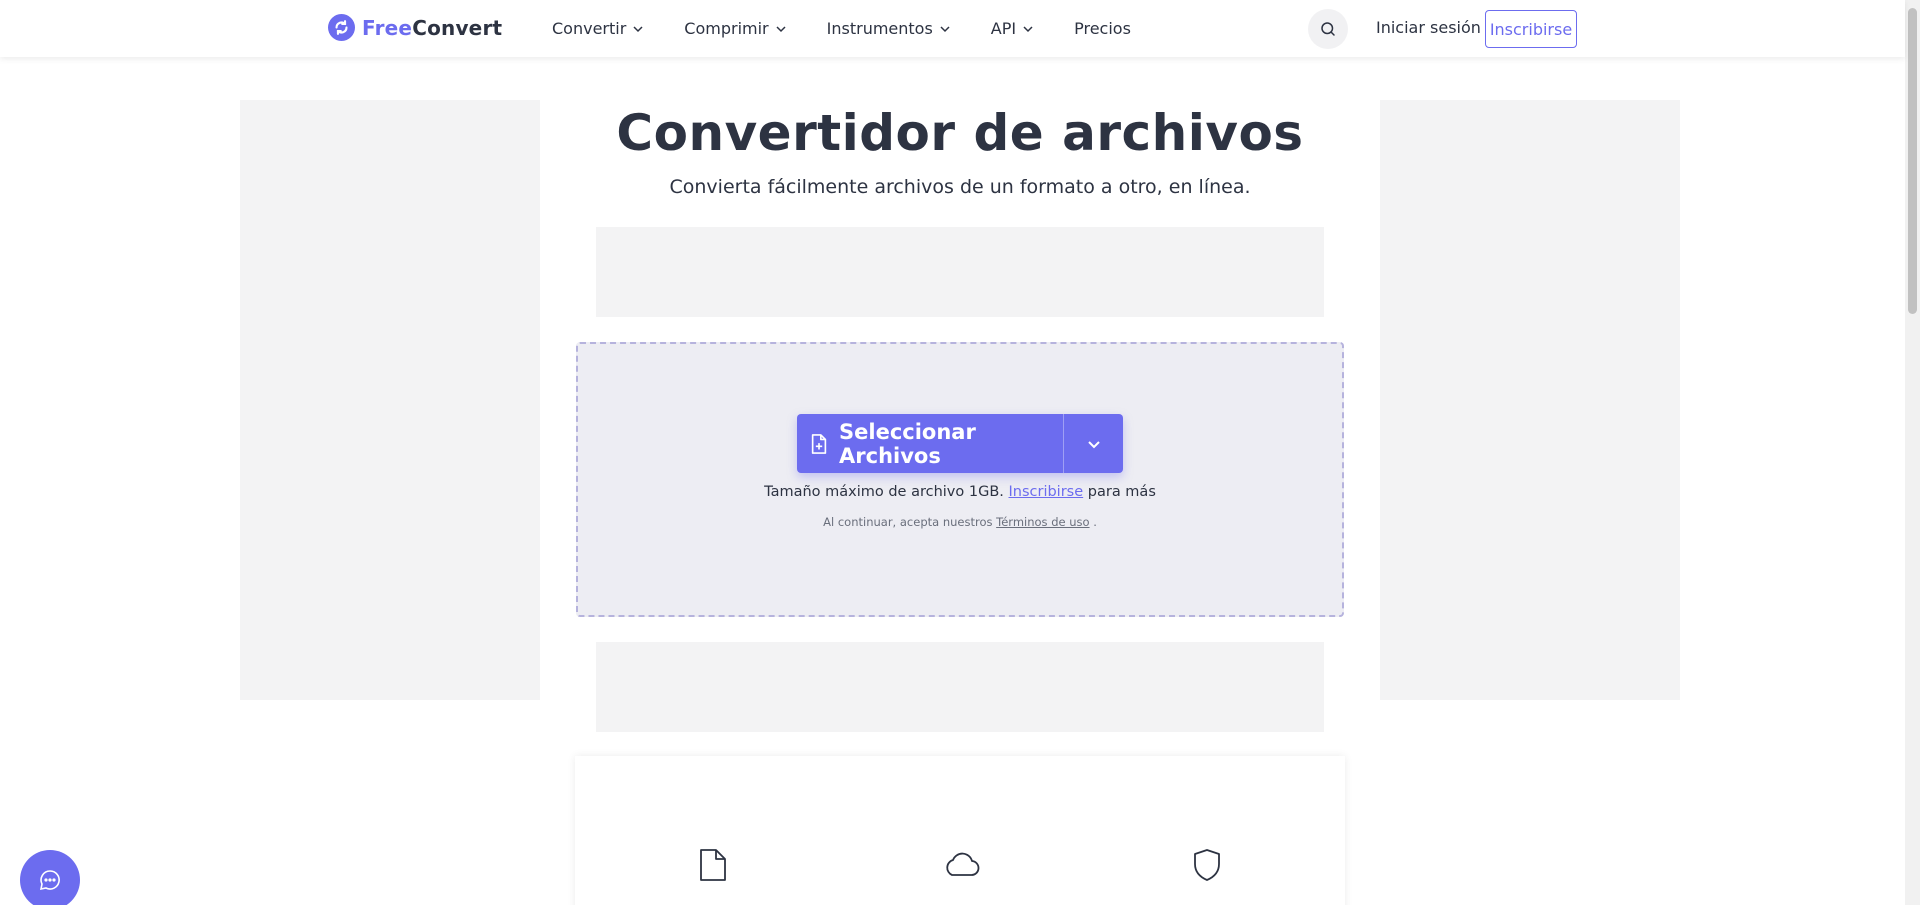 Image resolution: width=1920 pixels, height=905 pixels. I want to click on nav-item-label: API, so click(1003, 28).